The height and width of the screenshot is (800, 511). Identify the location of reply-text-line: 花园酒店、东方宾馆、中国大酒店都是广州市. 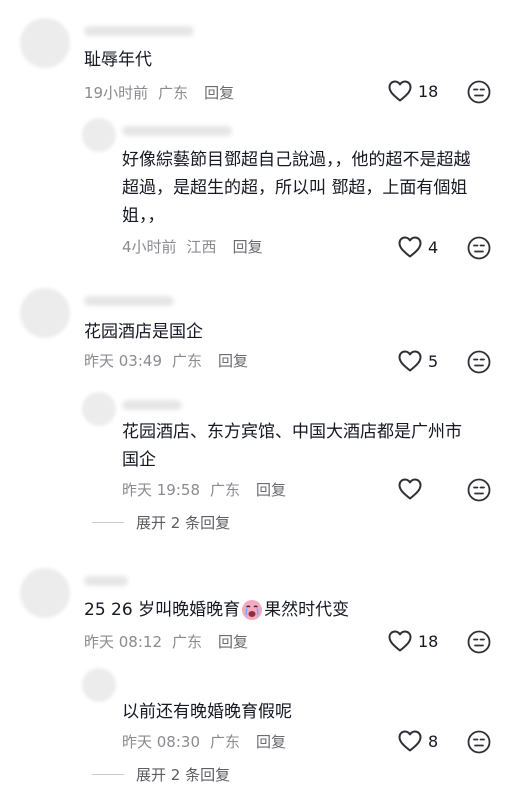
(292, 432).